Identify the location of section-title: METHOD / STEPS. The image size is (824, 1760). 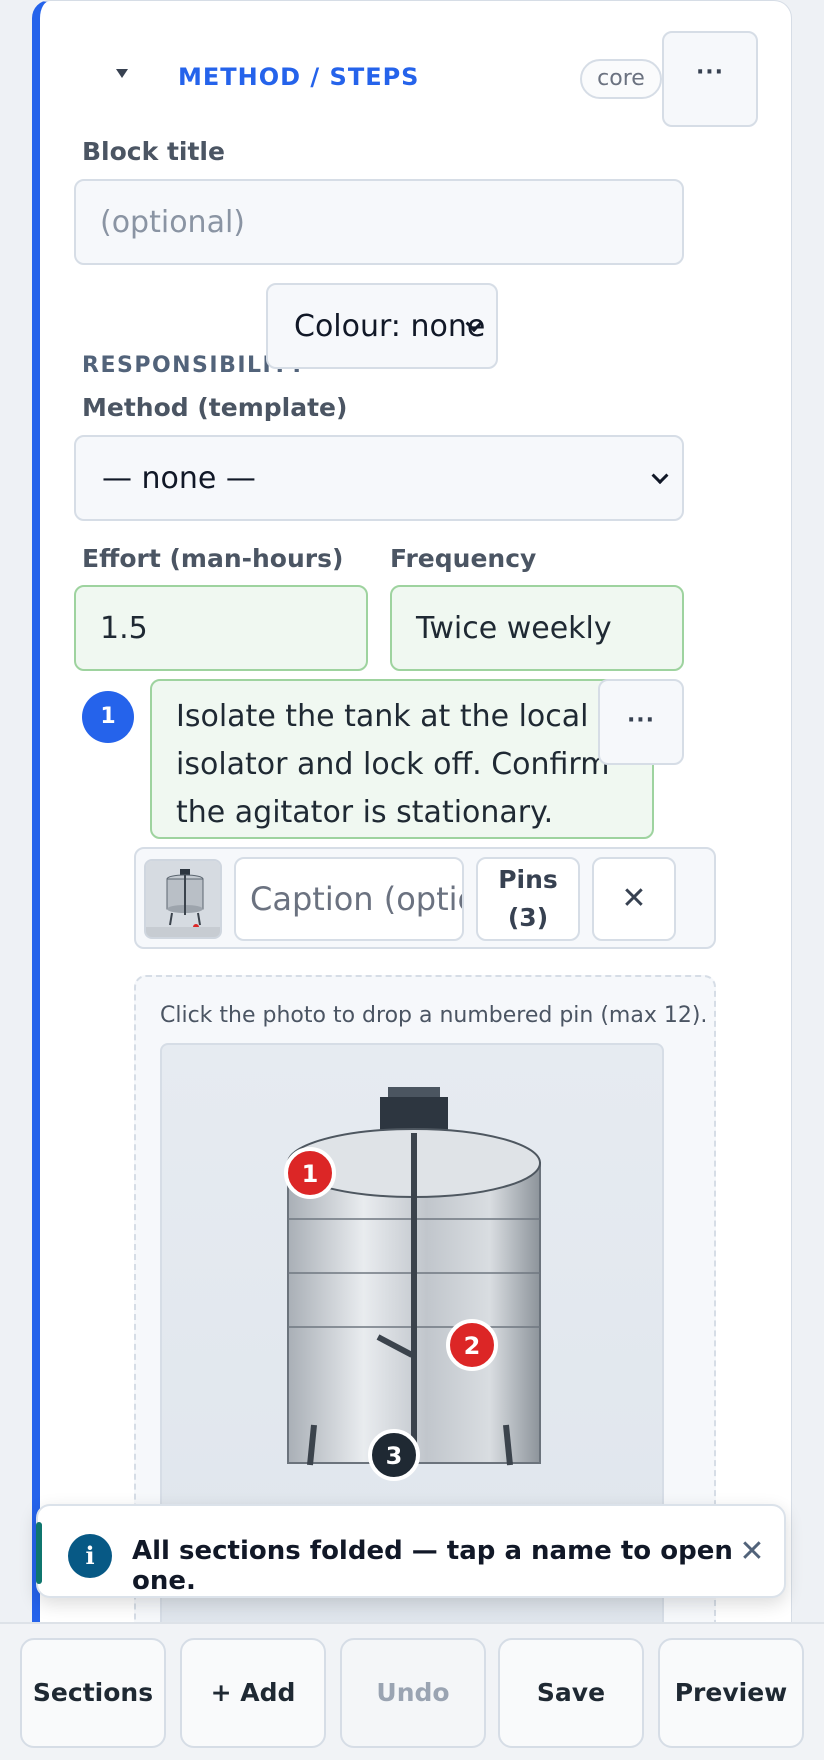
(298, 77).